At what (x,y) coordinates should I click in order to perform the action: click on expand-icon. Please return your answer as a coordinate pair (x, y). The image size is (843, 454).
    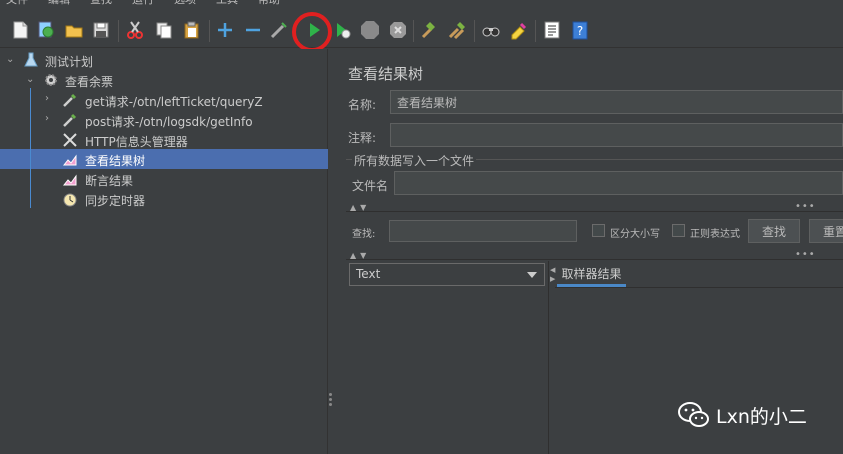
    Looking at the image, I should click on (225, 30).